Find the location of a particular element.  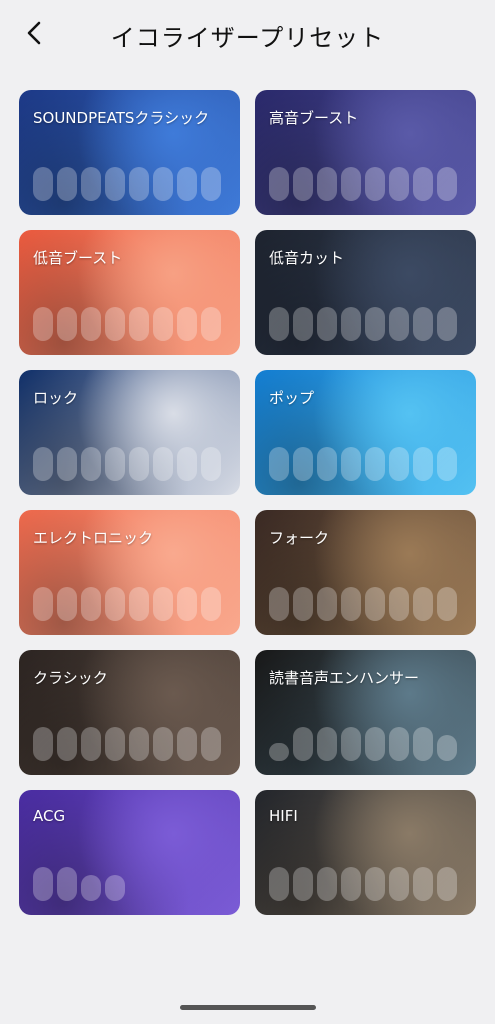

preset-label: SOUNDPEATSクラシック is located at coordinates (121, 118).